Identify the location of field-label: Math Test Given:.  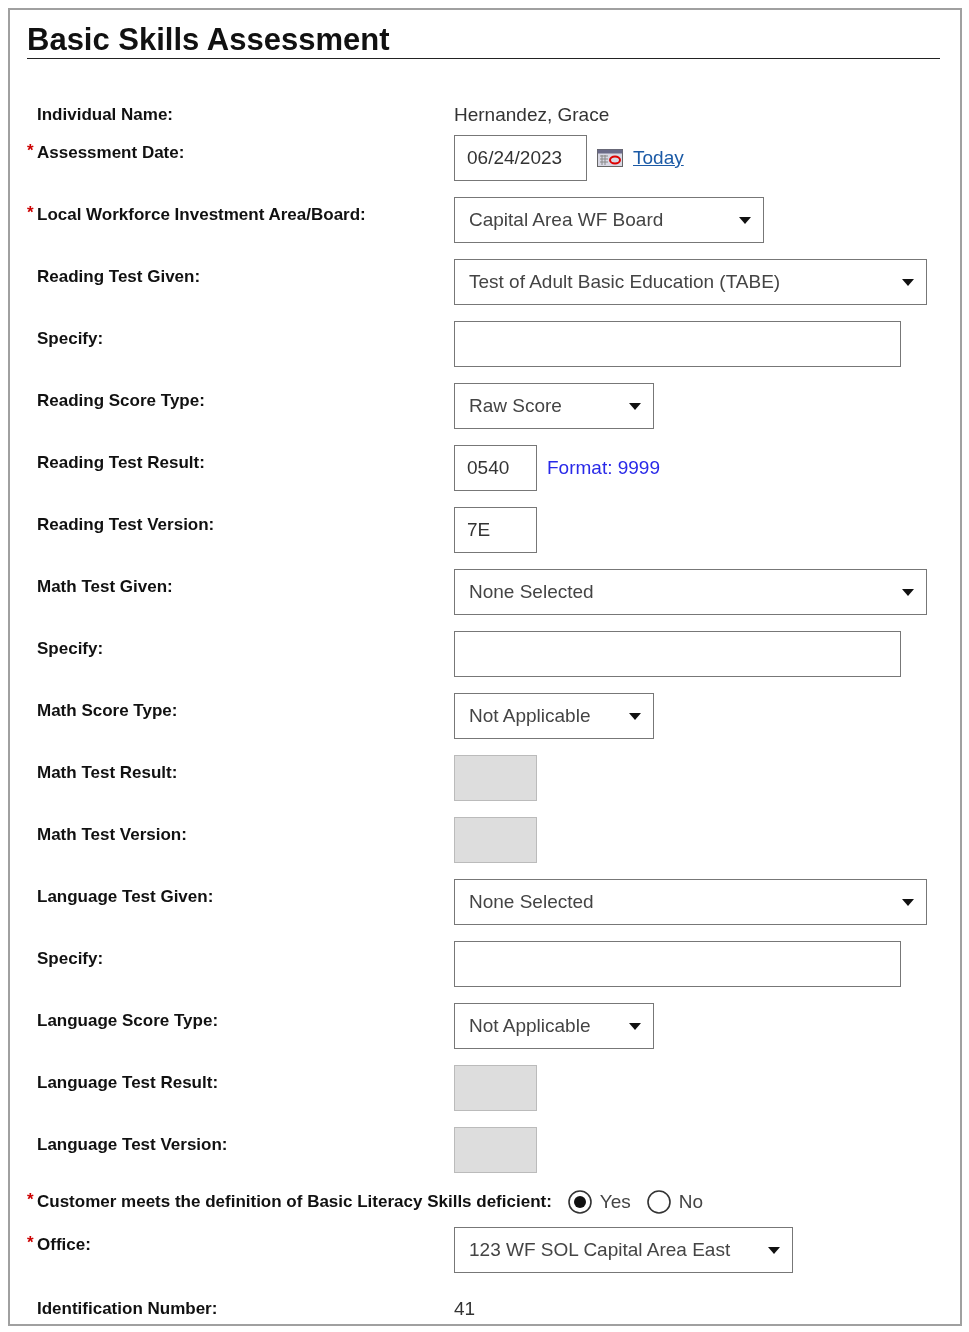
(104, 587).